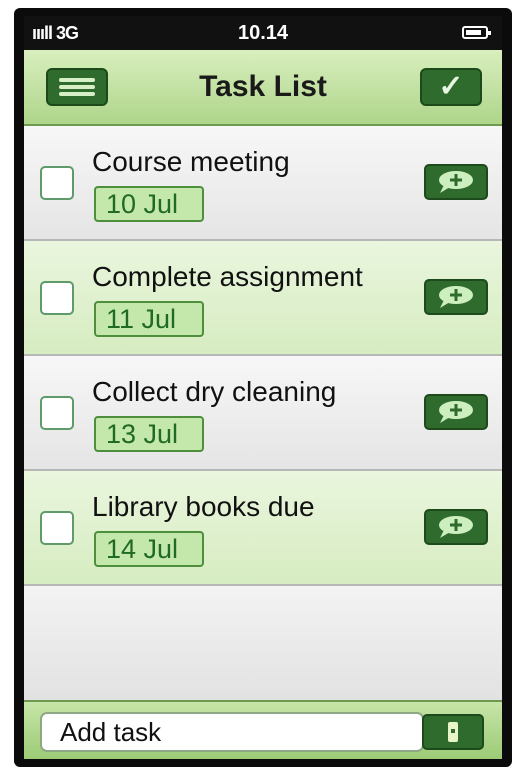  Describe the element at coordinates (263, 413) in the screenshot. I see `task-row: Collect dry cleaning 13 Jul` at that location.